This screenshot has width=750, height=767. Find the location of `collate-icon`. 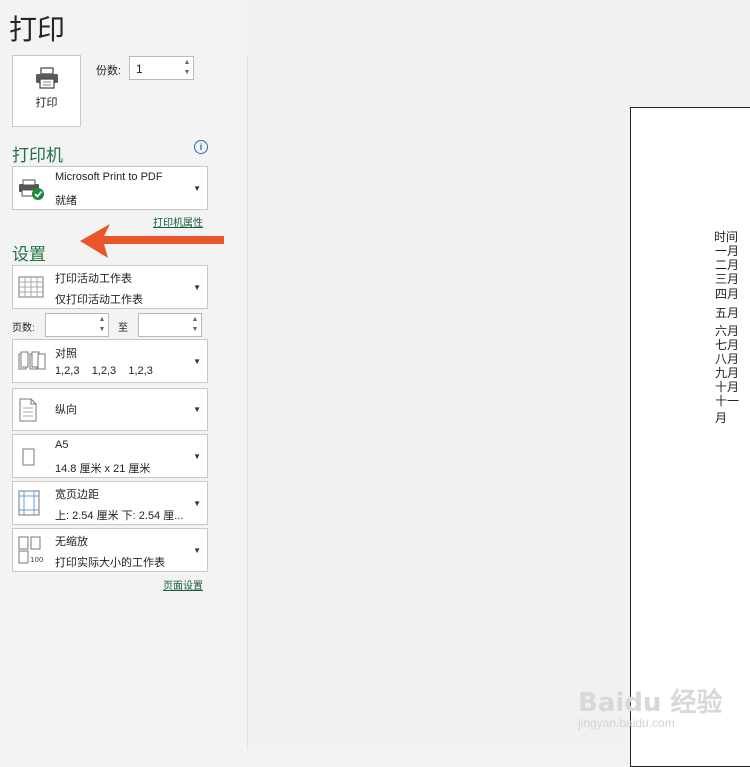

collate-icon is located at coordinates (32, 360).